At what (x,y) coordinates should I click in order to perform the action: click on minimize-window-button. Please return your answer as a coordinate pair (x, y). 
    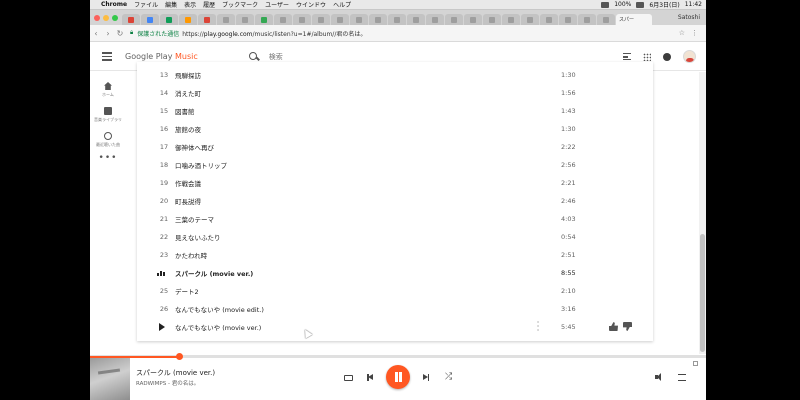
    Looking at the image, I should click on (106, 17).